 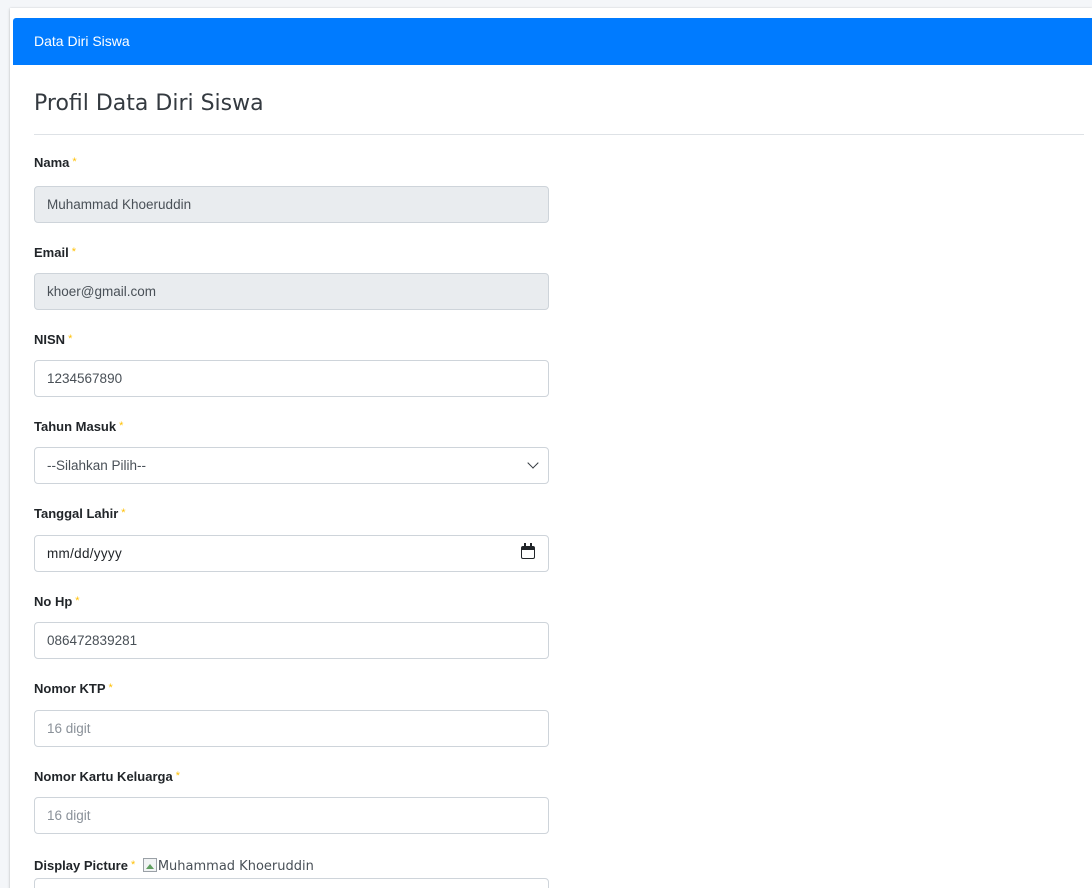 I want to click on display-picture-image: Muhammad Khoeruddin, so click(x=228, y=866).